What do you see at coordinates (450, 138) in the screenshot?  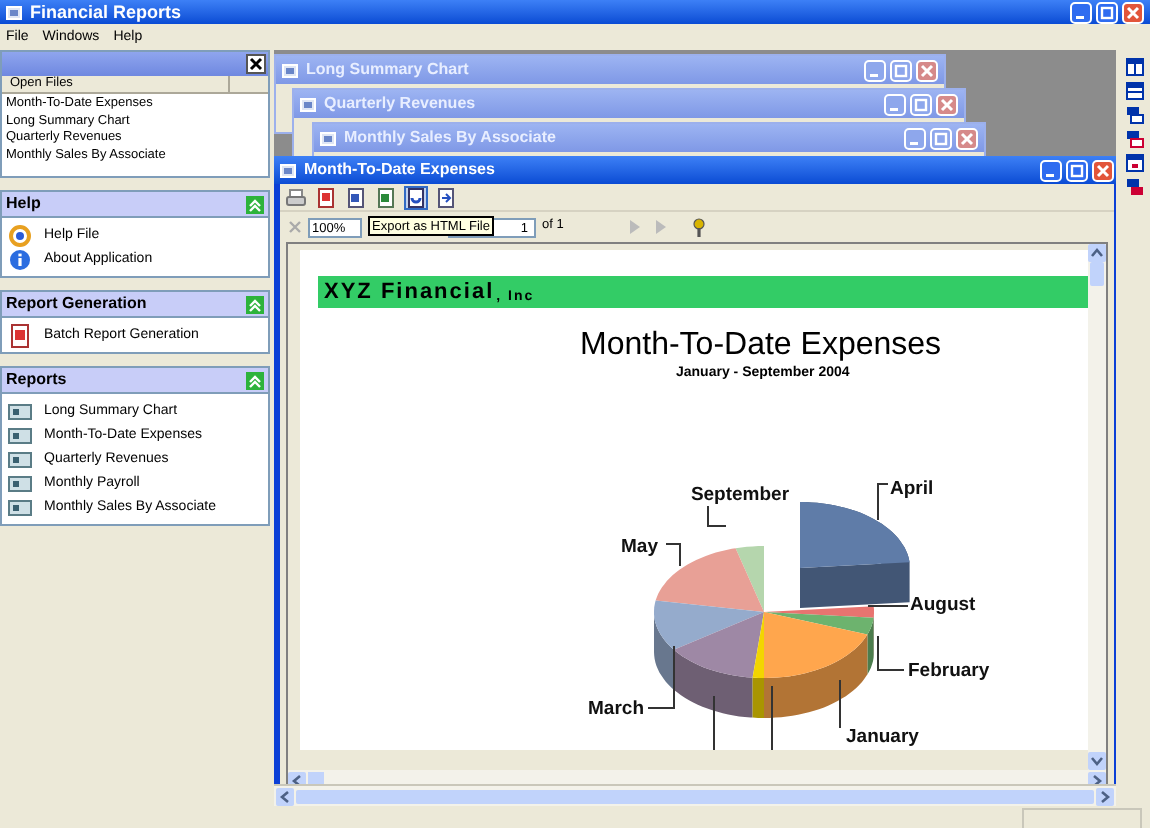 I see `window-title: Monthly Sales By Associate` at bounding box center [450, 138].